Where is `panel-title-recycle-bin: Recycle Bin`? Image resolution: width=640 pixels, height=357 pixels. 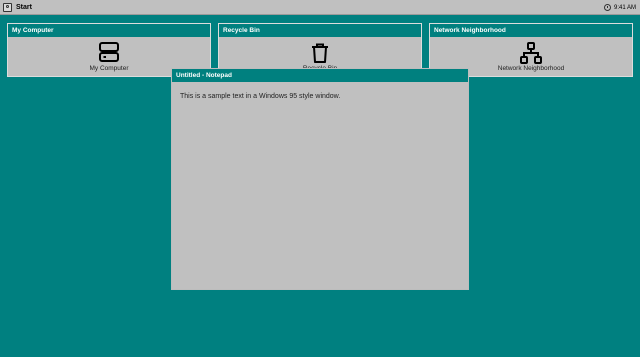
panel-title-recycle-bin: Recycle Bin is located at coordinates (320, 30).